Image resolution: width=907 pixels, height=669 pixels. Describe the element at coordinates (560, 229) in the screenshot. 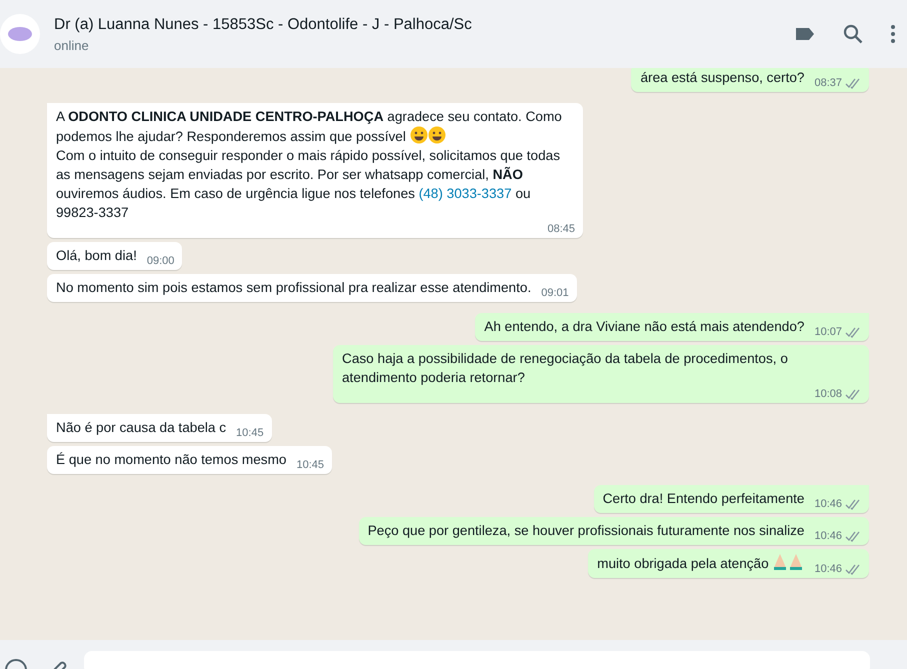

I see `message-time: 08:45` at that location.